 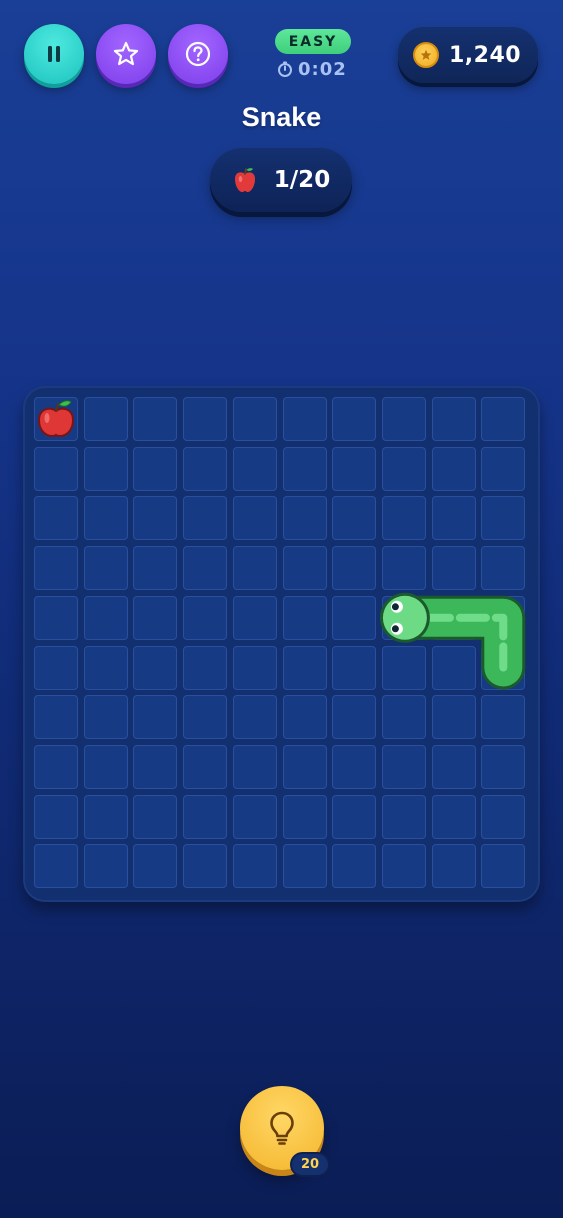 I want to click on progress-count: 1/20, so click(x=302, y=180).